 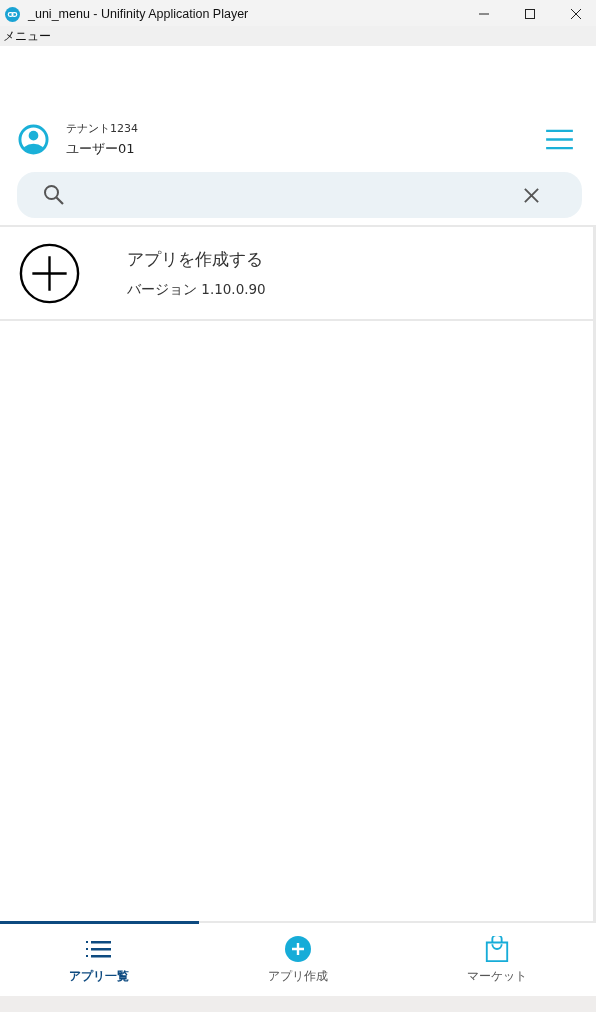 I want to click on search-field, so click(x=299, y=195).